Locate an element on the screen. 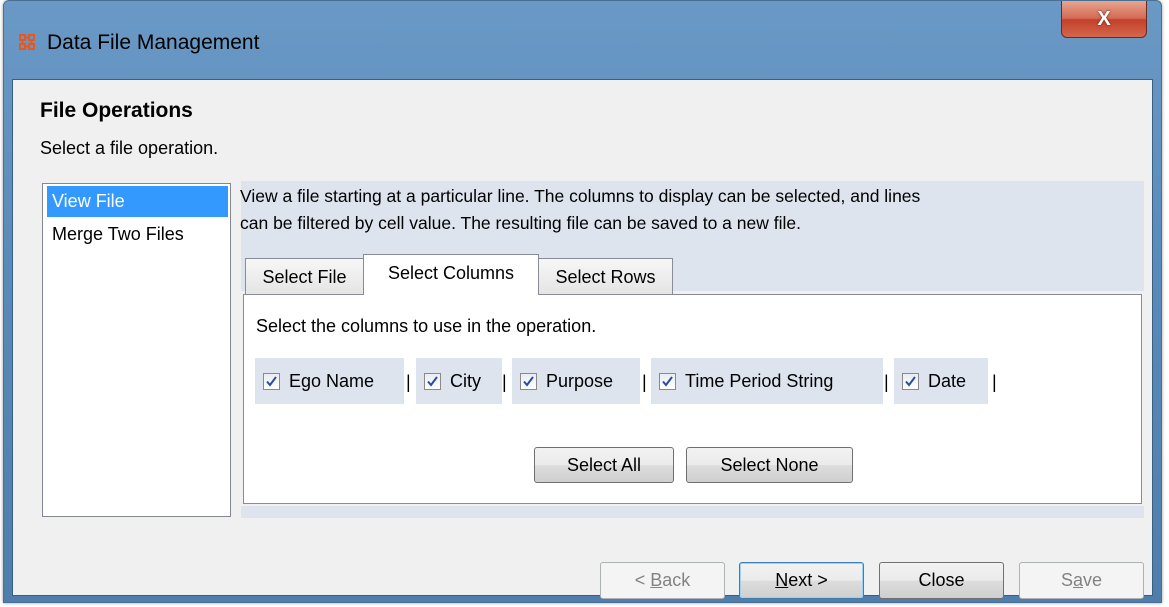 Image resolution: width=1169 pixels, height=607 pixels. next-label: Next > is located at coordinates (801, 580).